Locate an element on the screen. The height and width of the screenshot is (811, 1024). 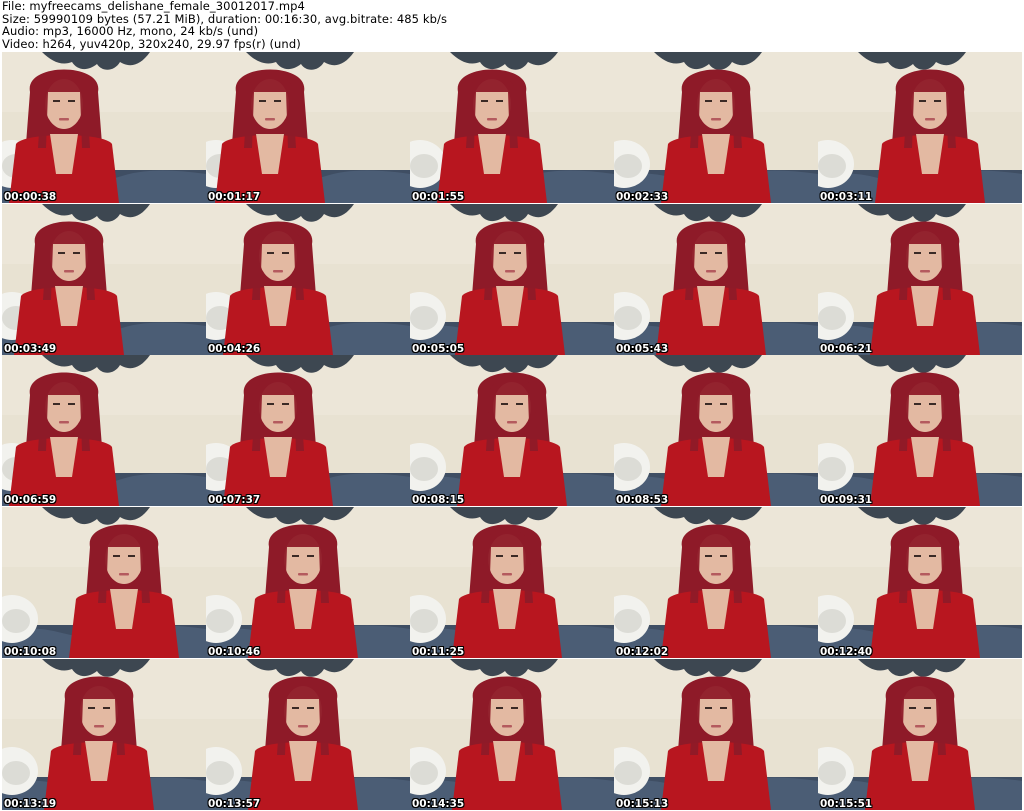
thumbnail: 00:07:37 is located at coordinates (308, 430).